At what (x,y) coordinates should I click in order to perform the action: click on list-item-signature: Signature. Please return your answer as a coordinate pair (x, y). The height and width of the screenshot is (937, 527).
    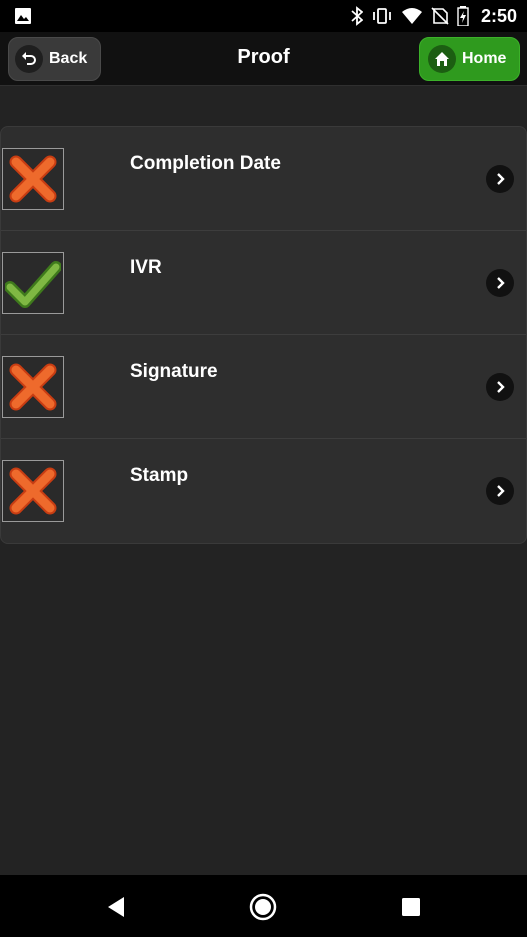
    Looking at the image, I should click on (263, 387).